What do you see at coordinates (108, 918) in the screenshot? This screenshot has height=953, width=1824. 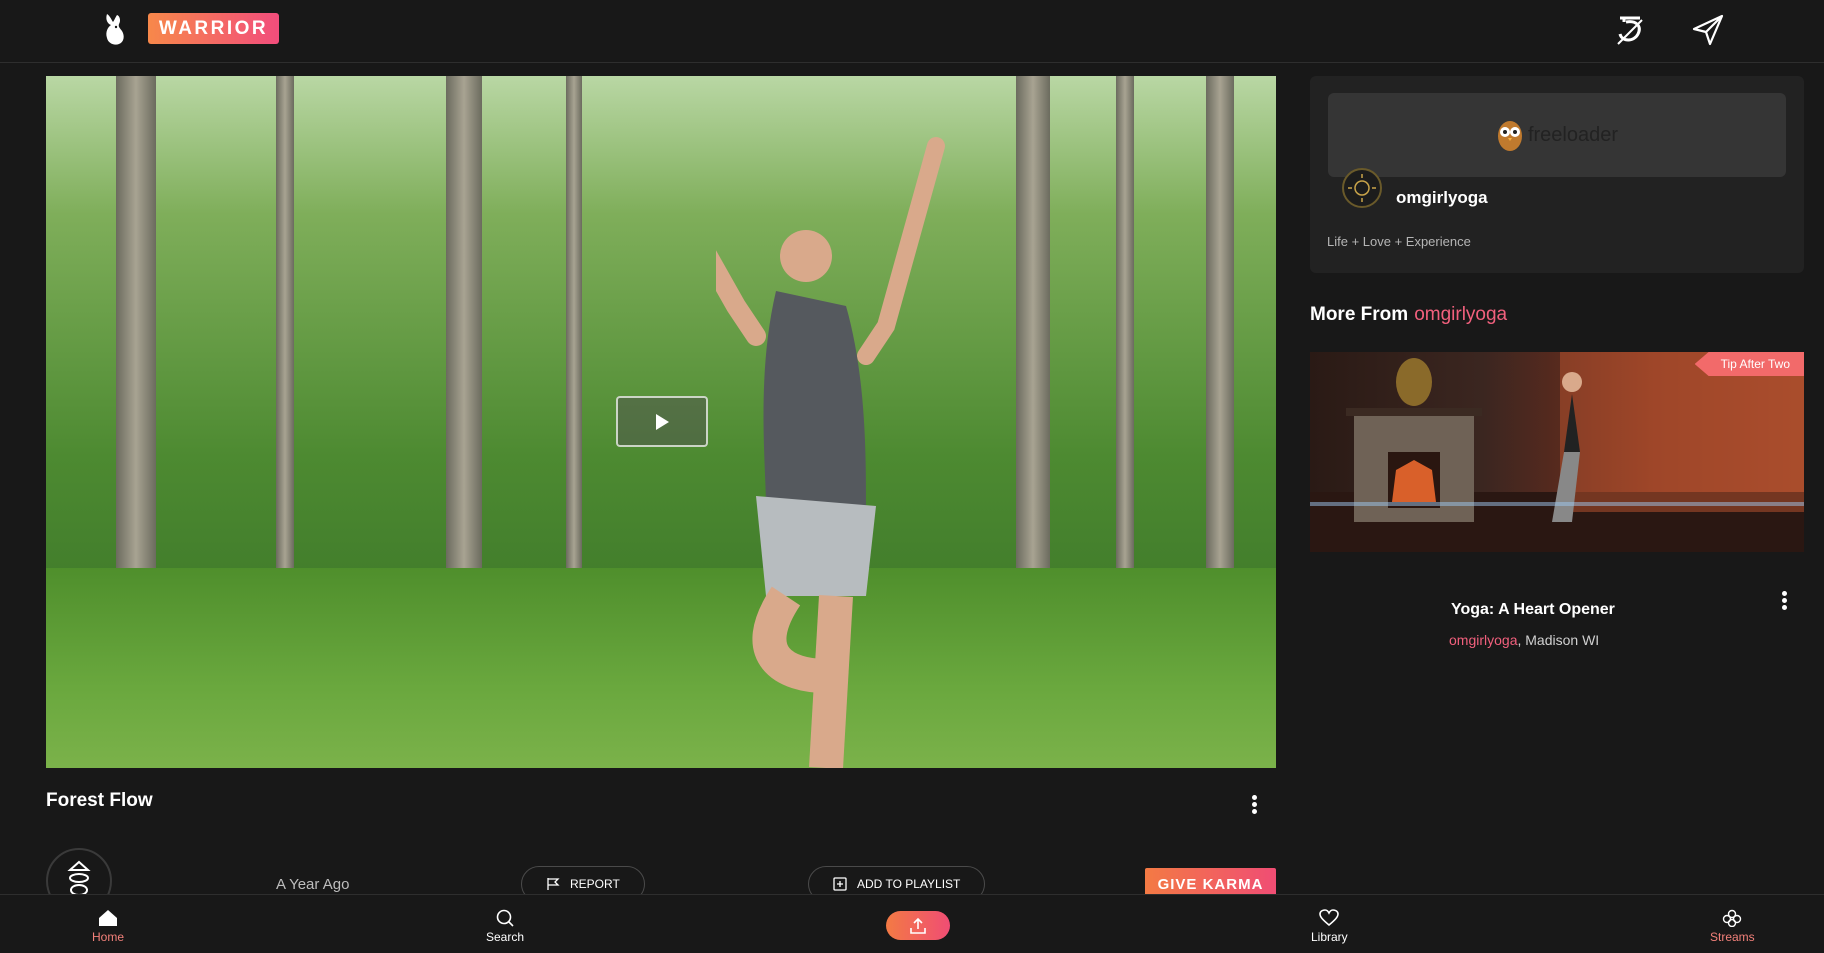 I see `home-icon` at bounding box center [108, 918].